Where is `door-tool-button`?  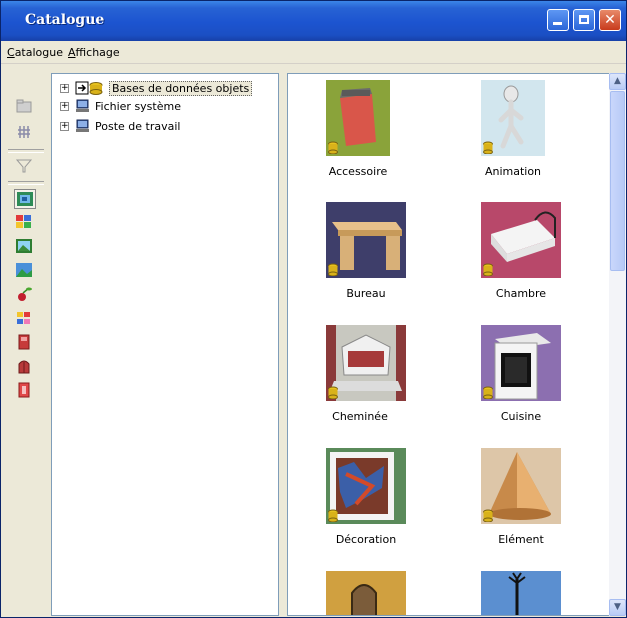 door-tool-button is located at coordinates (25, 343).